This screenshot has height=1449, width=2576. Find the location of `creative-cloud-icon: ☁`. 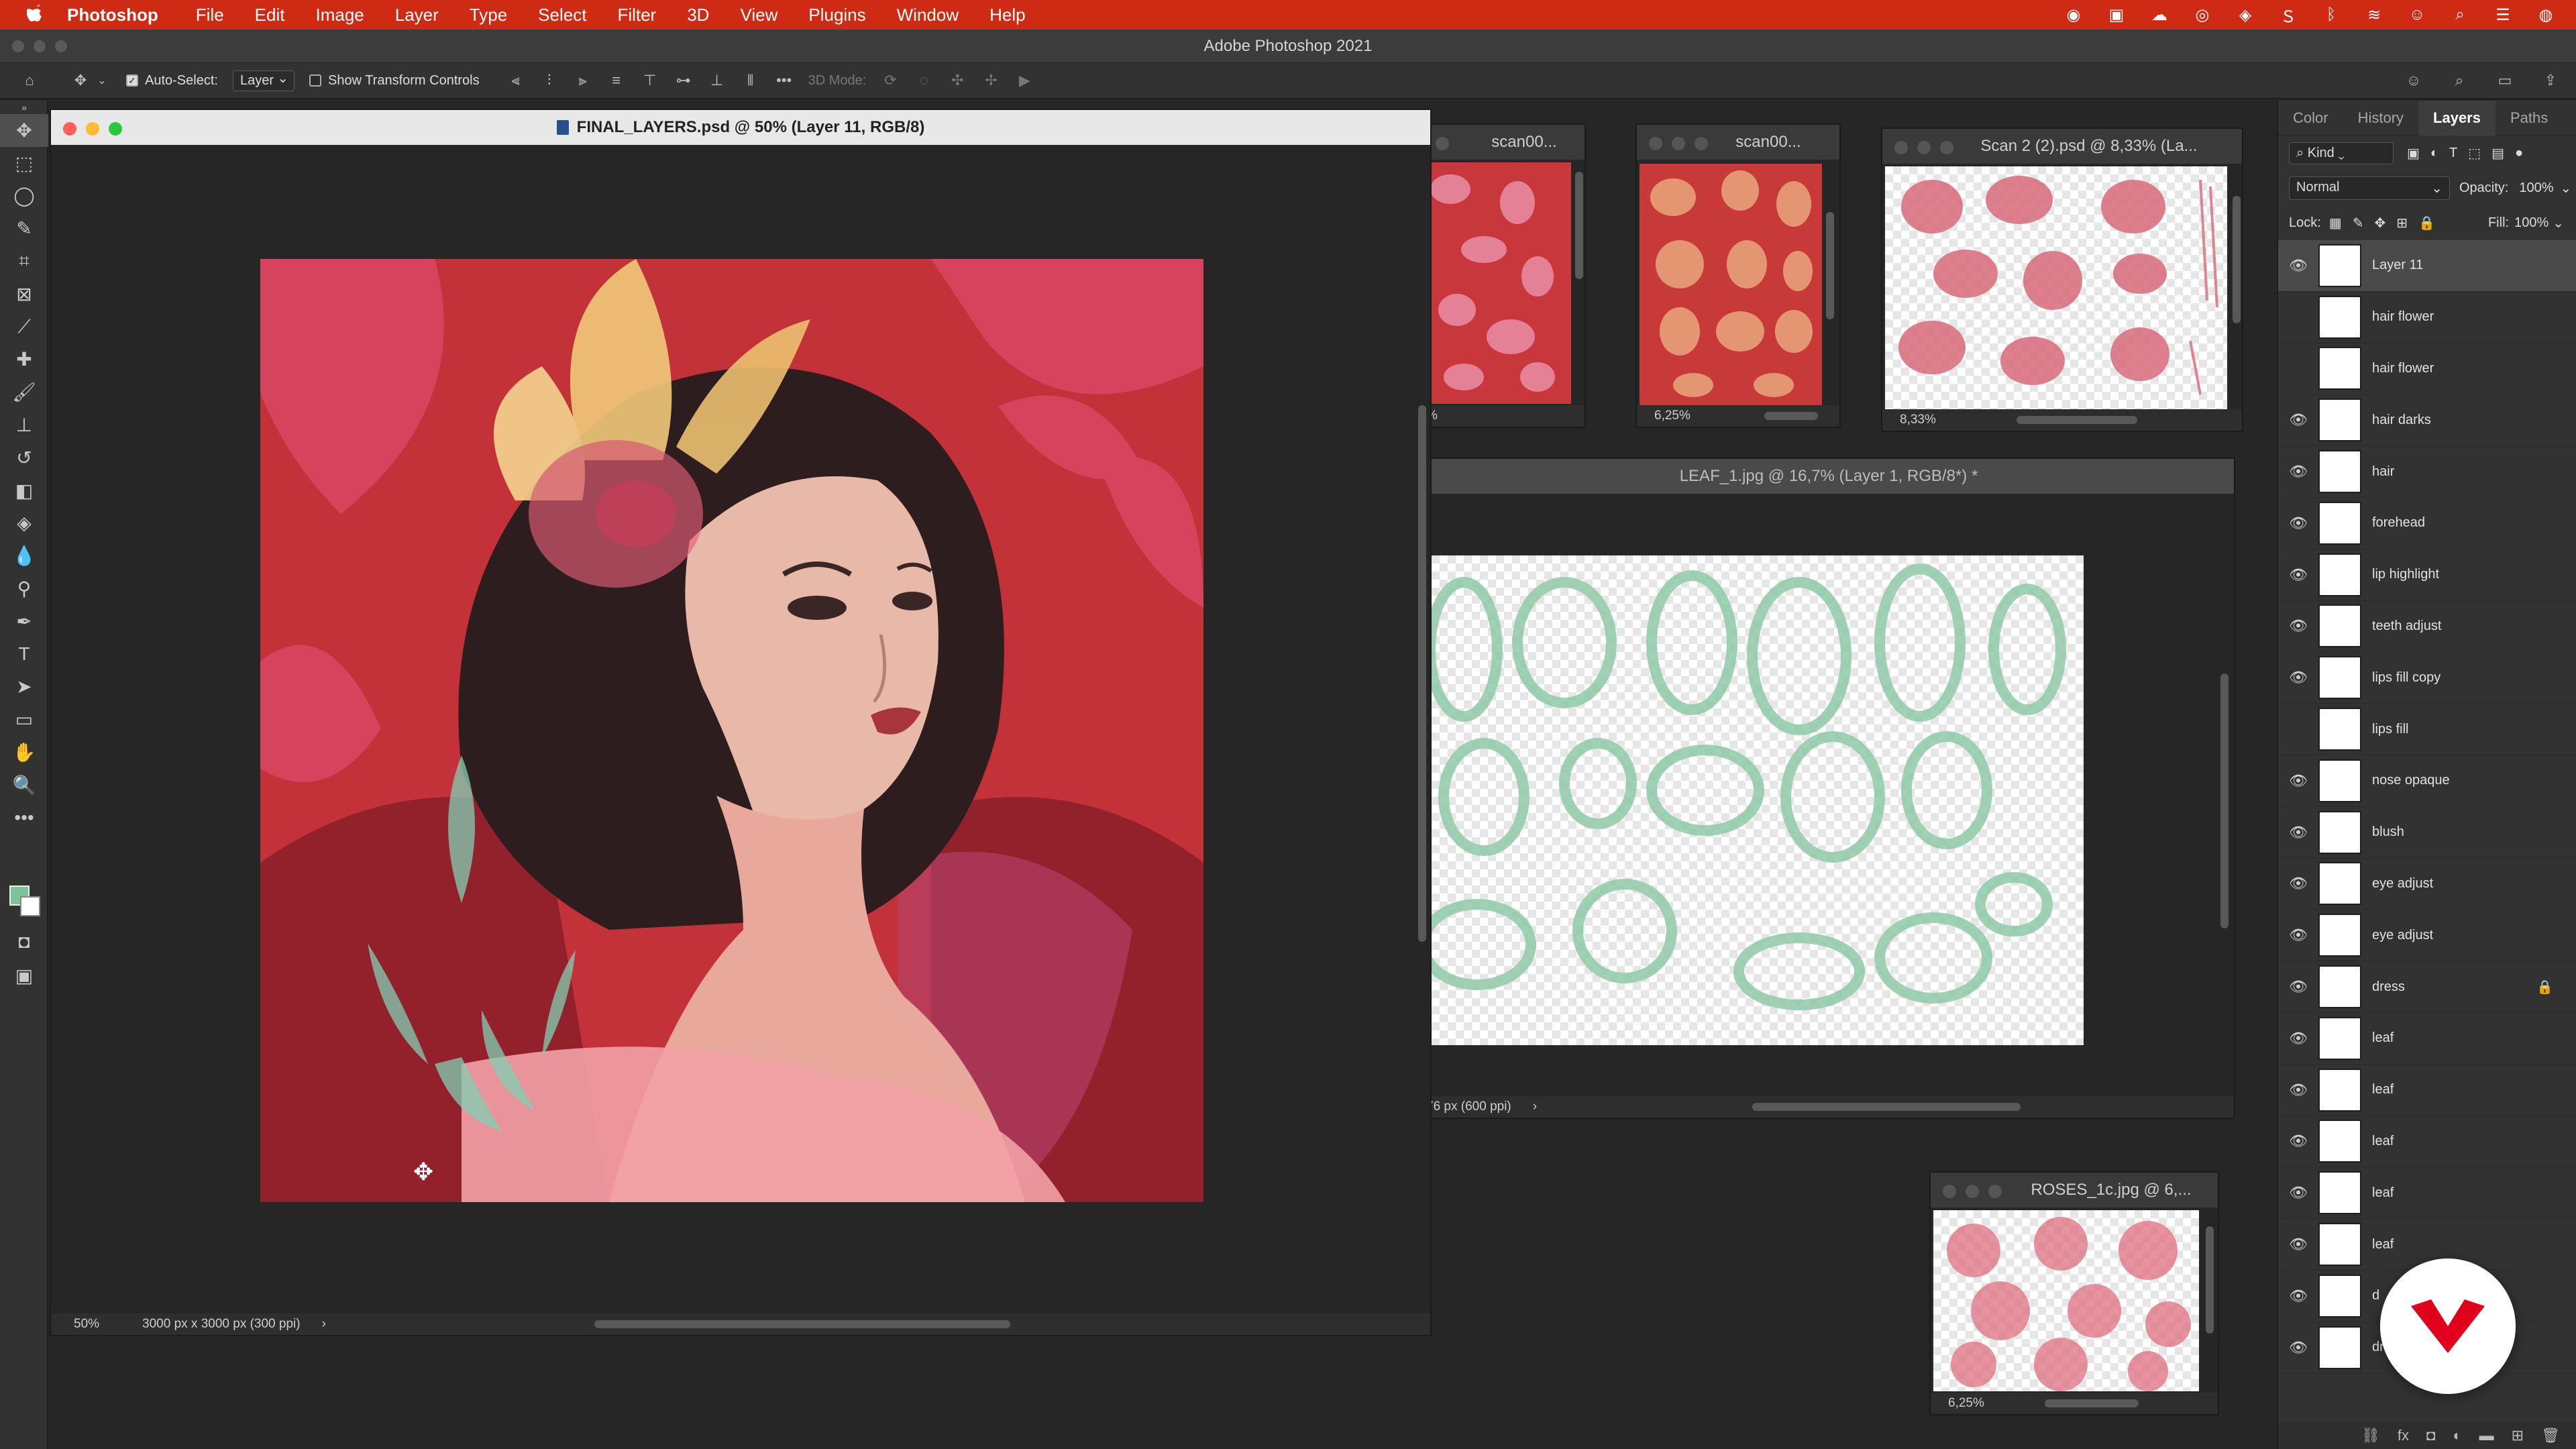

creative-cloud-icon: ☁ is located at coordinates (2159, 15).